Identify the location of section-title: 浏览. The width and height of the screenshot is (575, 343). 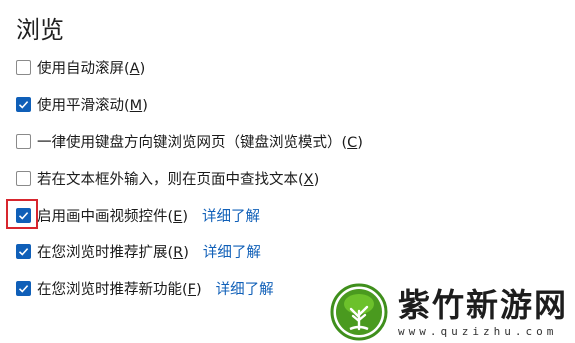
(40, 30).